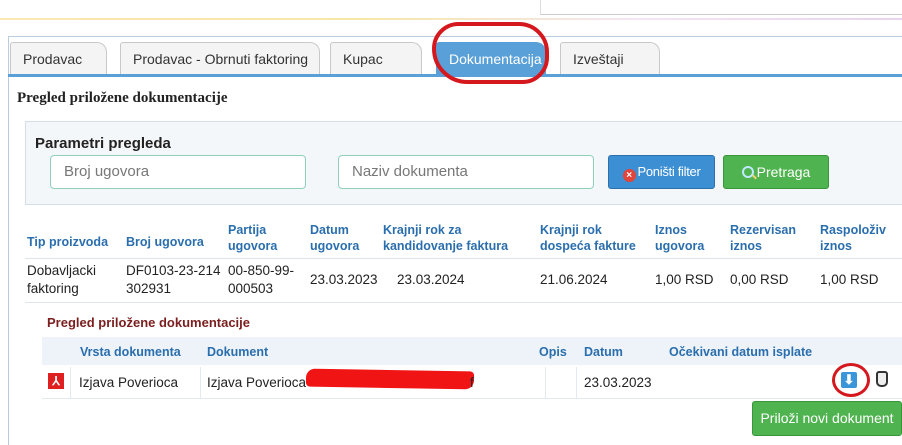 Image resolution: width=902 pixels, height=445 pixels. Describe the element at coordinates (451, 19) in the screenshot. I see `top-divider` at that location.